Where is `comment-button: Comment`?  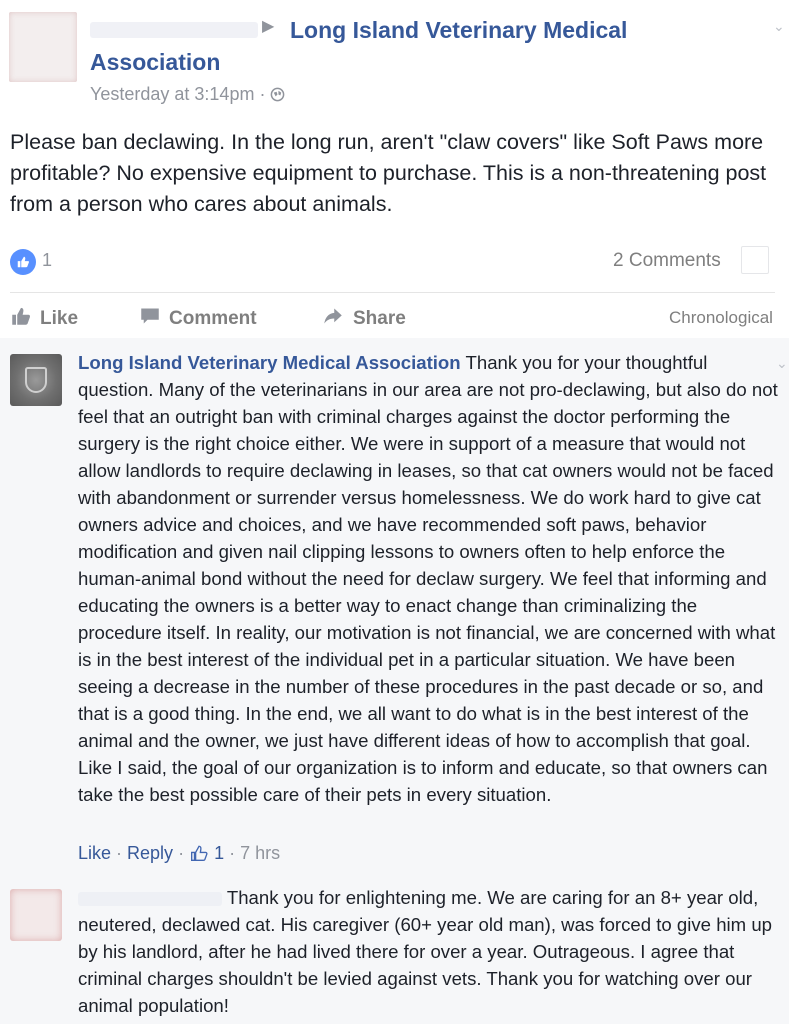 comment-button: Comment is located at coordinates (198, 318).